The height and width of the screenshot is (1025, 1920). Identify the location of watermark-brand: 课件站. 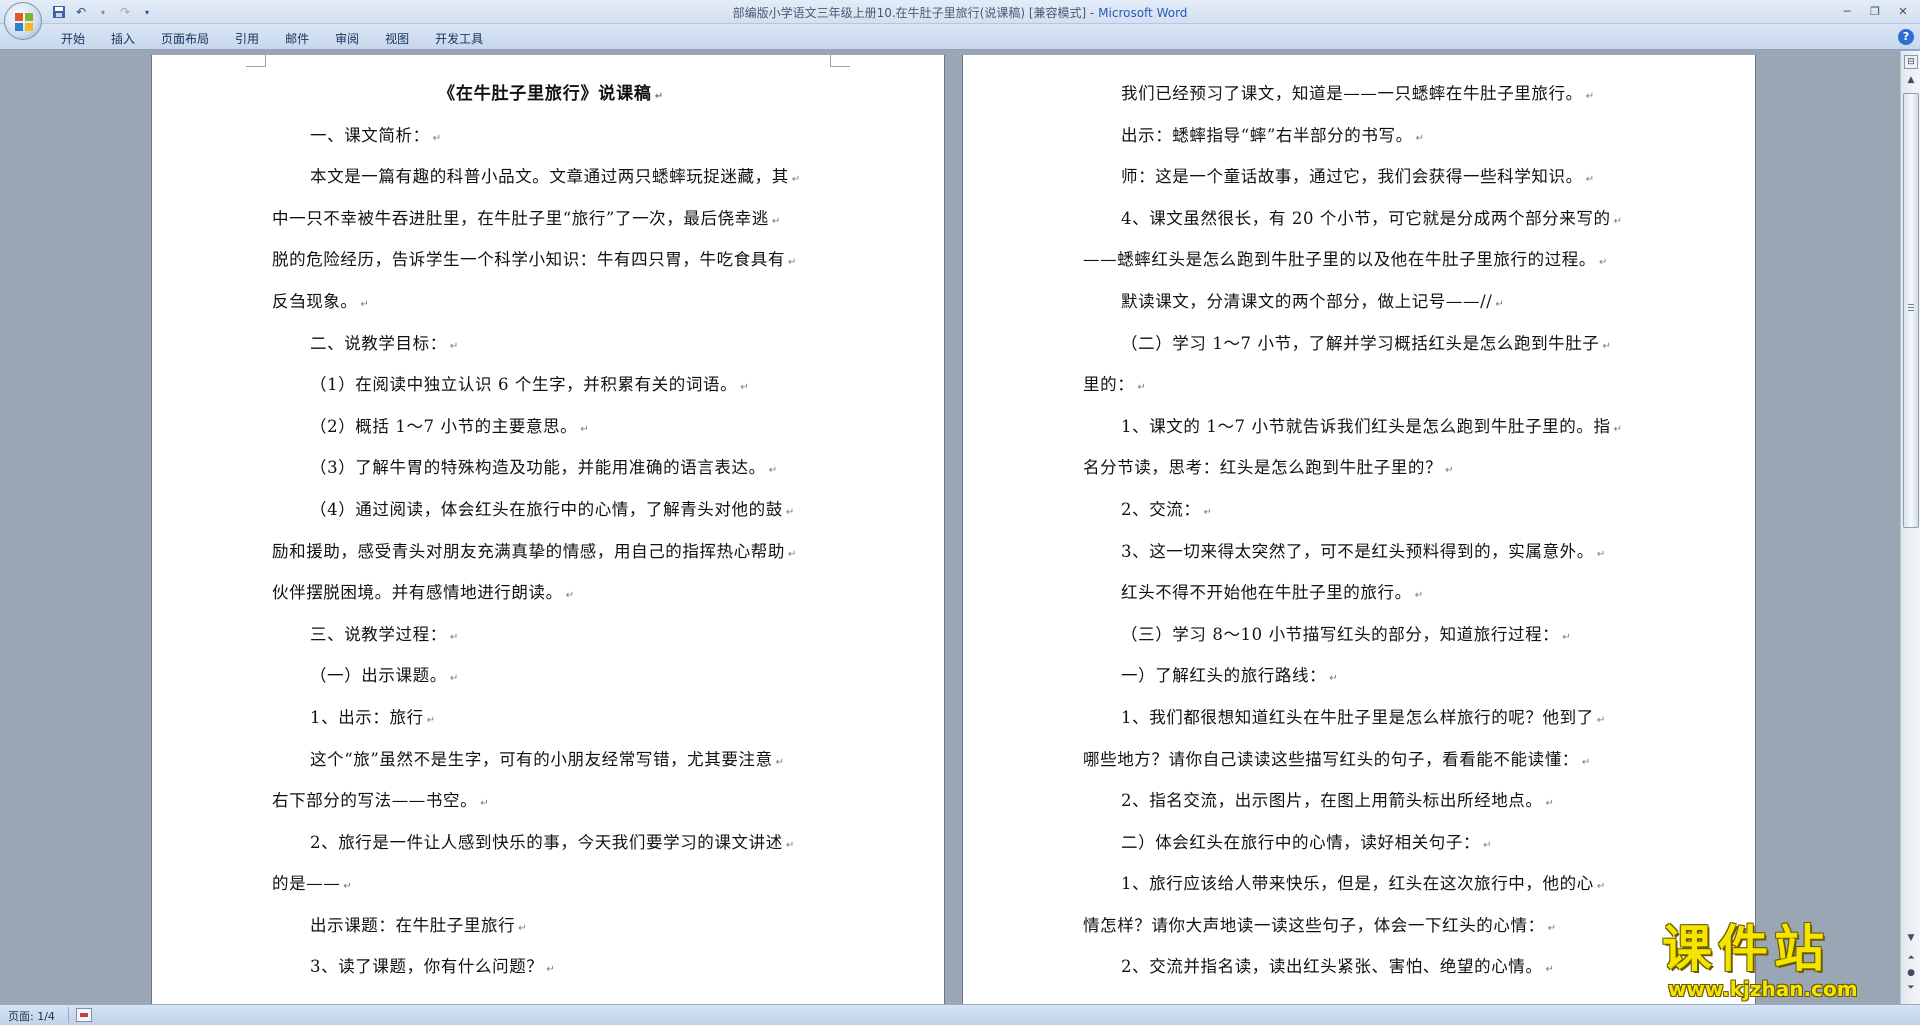
(1746, 949).